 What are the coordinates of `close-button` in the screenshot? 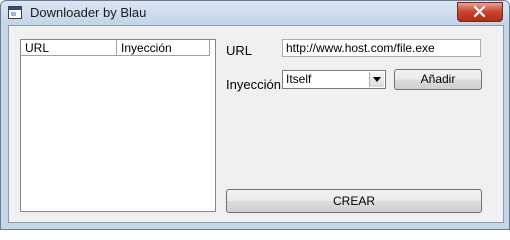 It's located at (480, 12).